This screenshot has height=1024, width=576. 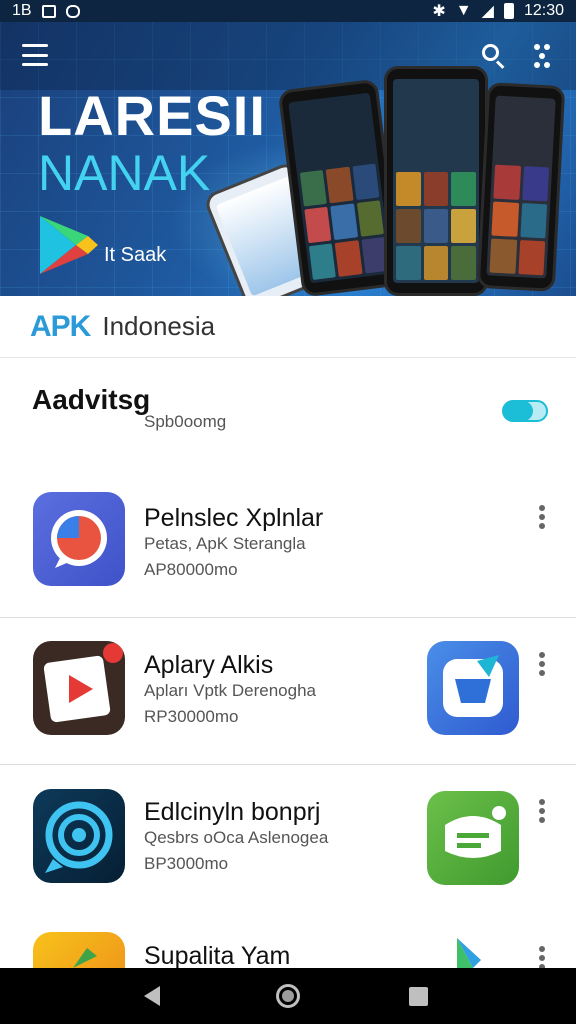 What do you see at coordinates (124, 173) in the screenshot?
I see `hero-subtitle: NANAK` at bounding box center [124, 173].